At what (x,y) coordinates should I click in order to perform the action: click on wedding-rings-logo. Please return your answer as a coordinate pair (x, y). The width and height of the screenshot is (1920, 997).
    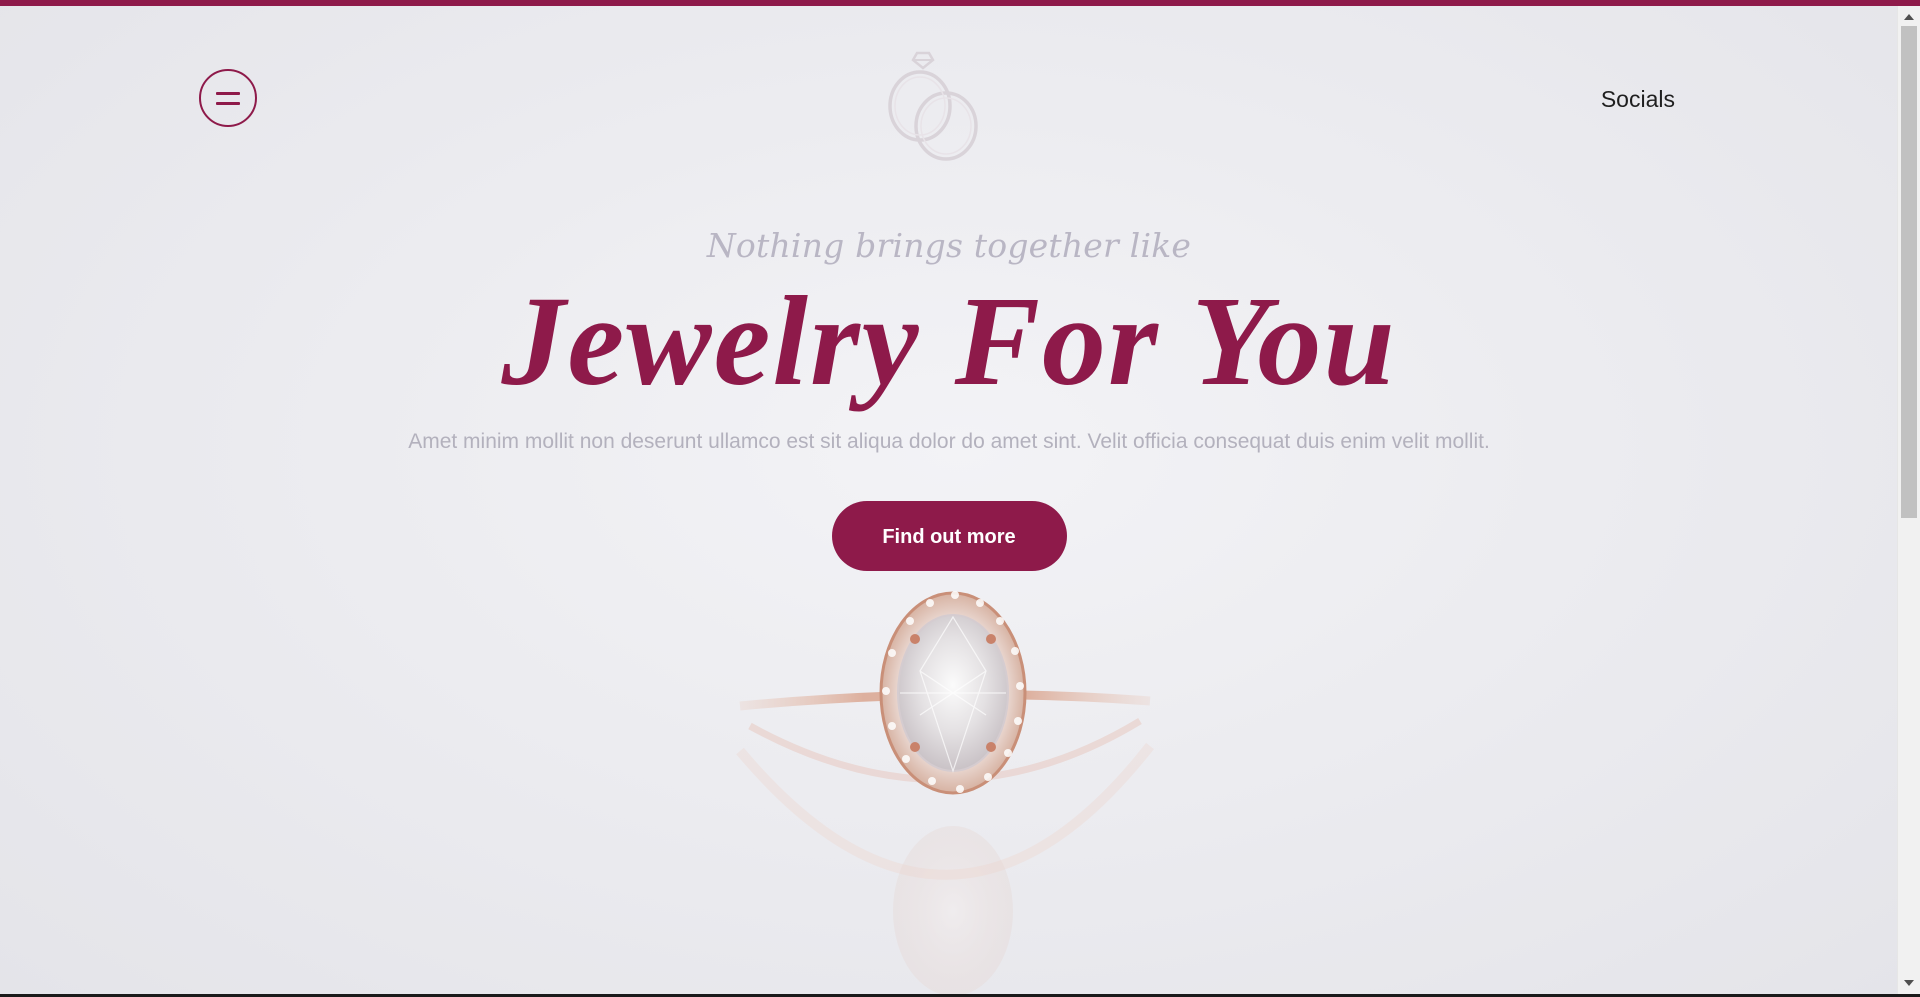
    Looking at the image, I should click on (933, 103).